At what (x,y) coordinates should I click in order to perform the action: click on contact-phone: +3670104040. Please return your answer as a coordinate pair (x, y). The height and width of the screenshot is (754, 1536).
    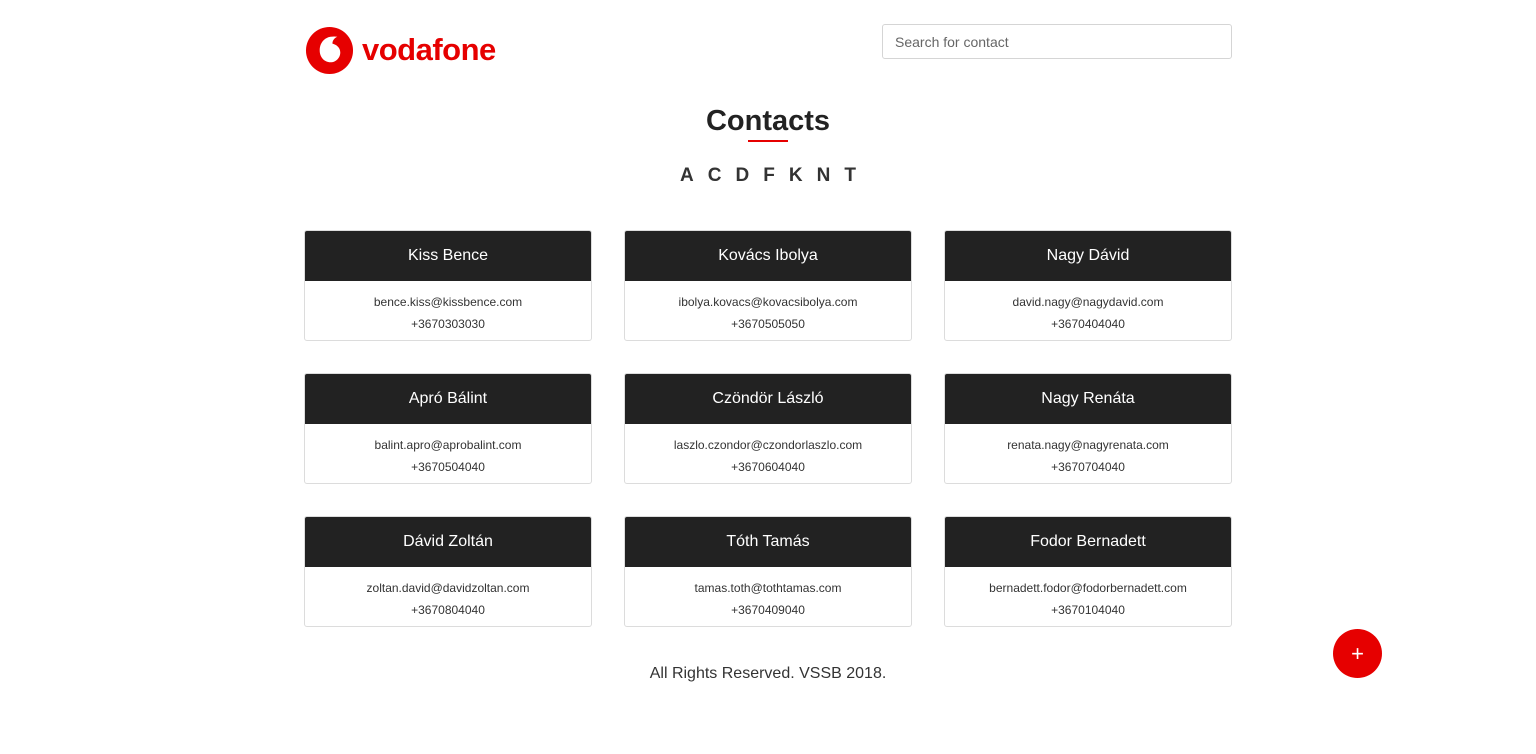
    Looking at the image, I should click on (1088, 610).